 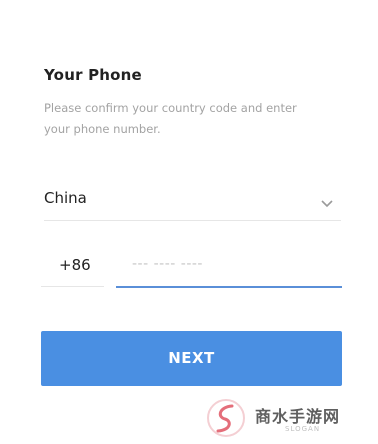 What do you see at coordinates (65, 198) in the screenshot?
I see `country-name: China` at bounding box center [65, 198].